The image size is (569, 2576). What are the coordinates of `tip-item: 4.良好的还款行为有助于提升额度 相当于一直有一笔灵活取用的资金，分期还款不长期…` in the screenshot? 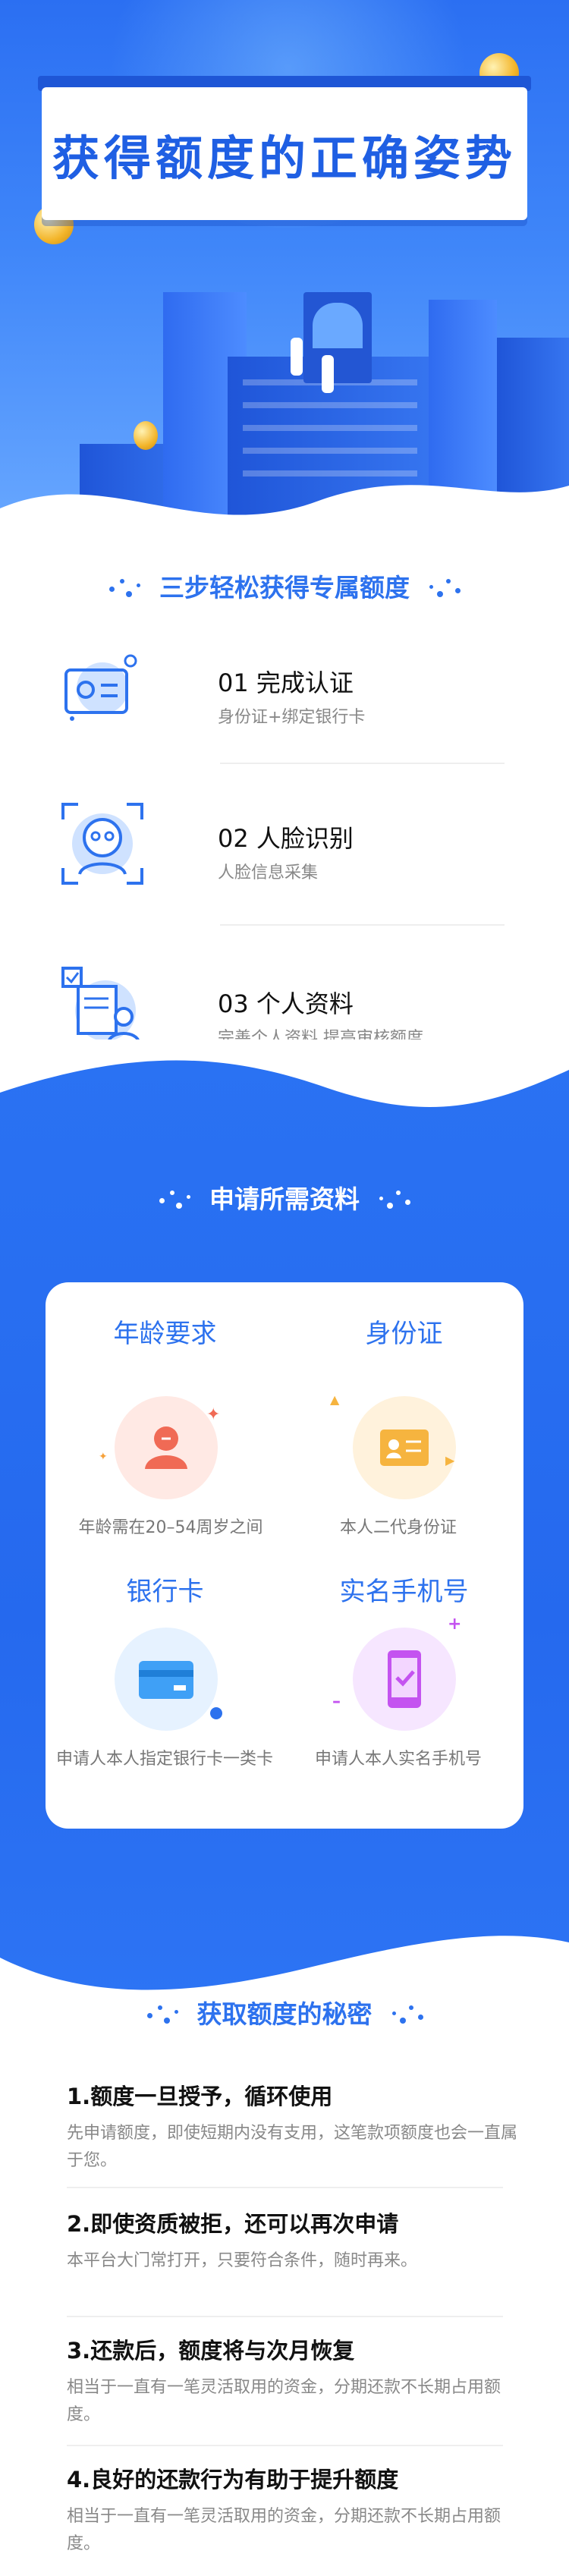 It's located at (295, 2510).